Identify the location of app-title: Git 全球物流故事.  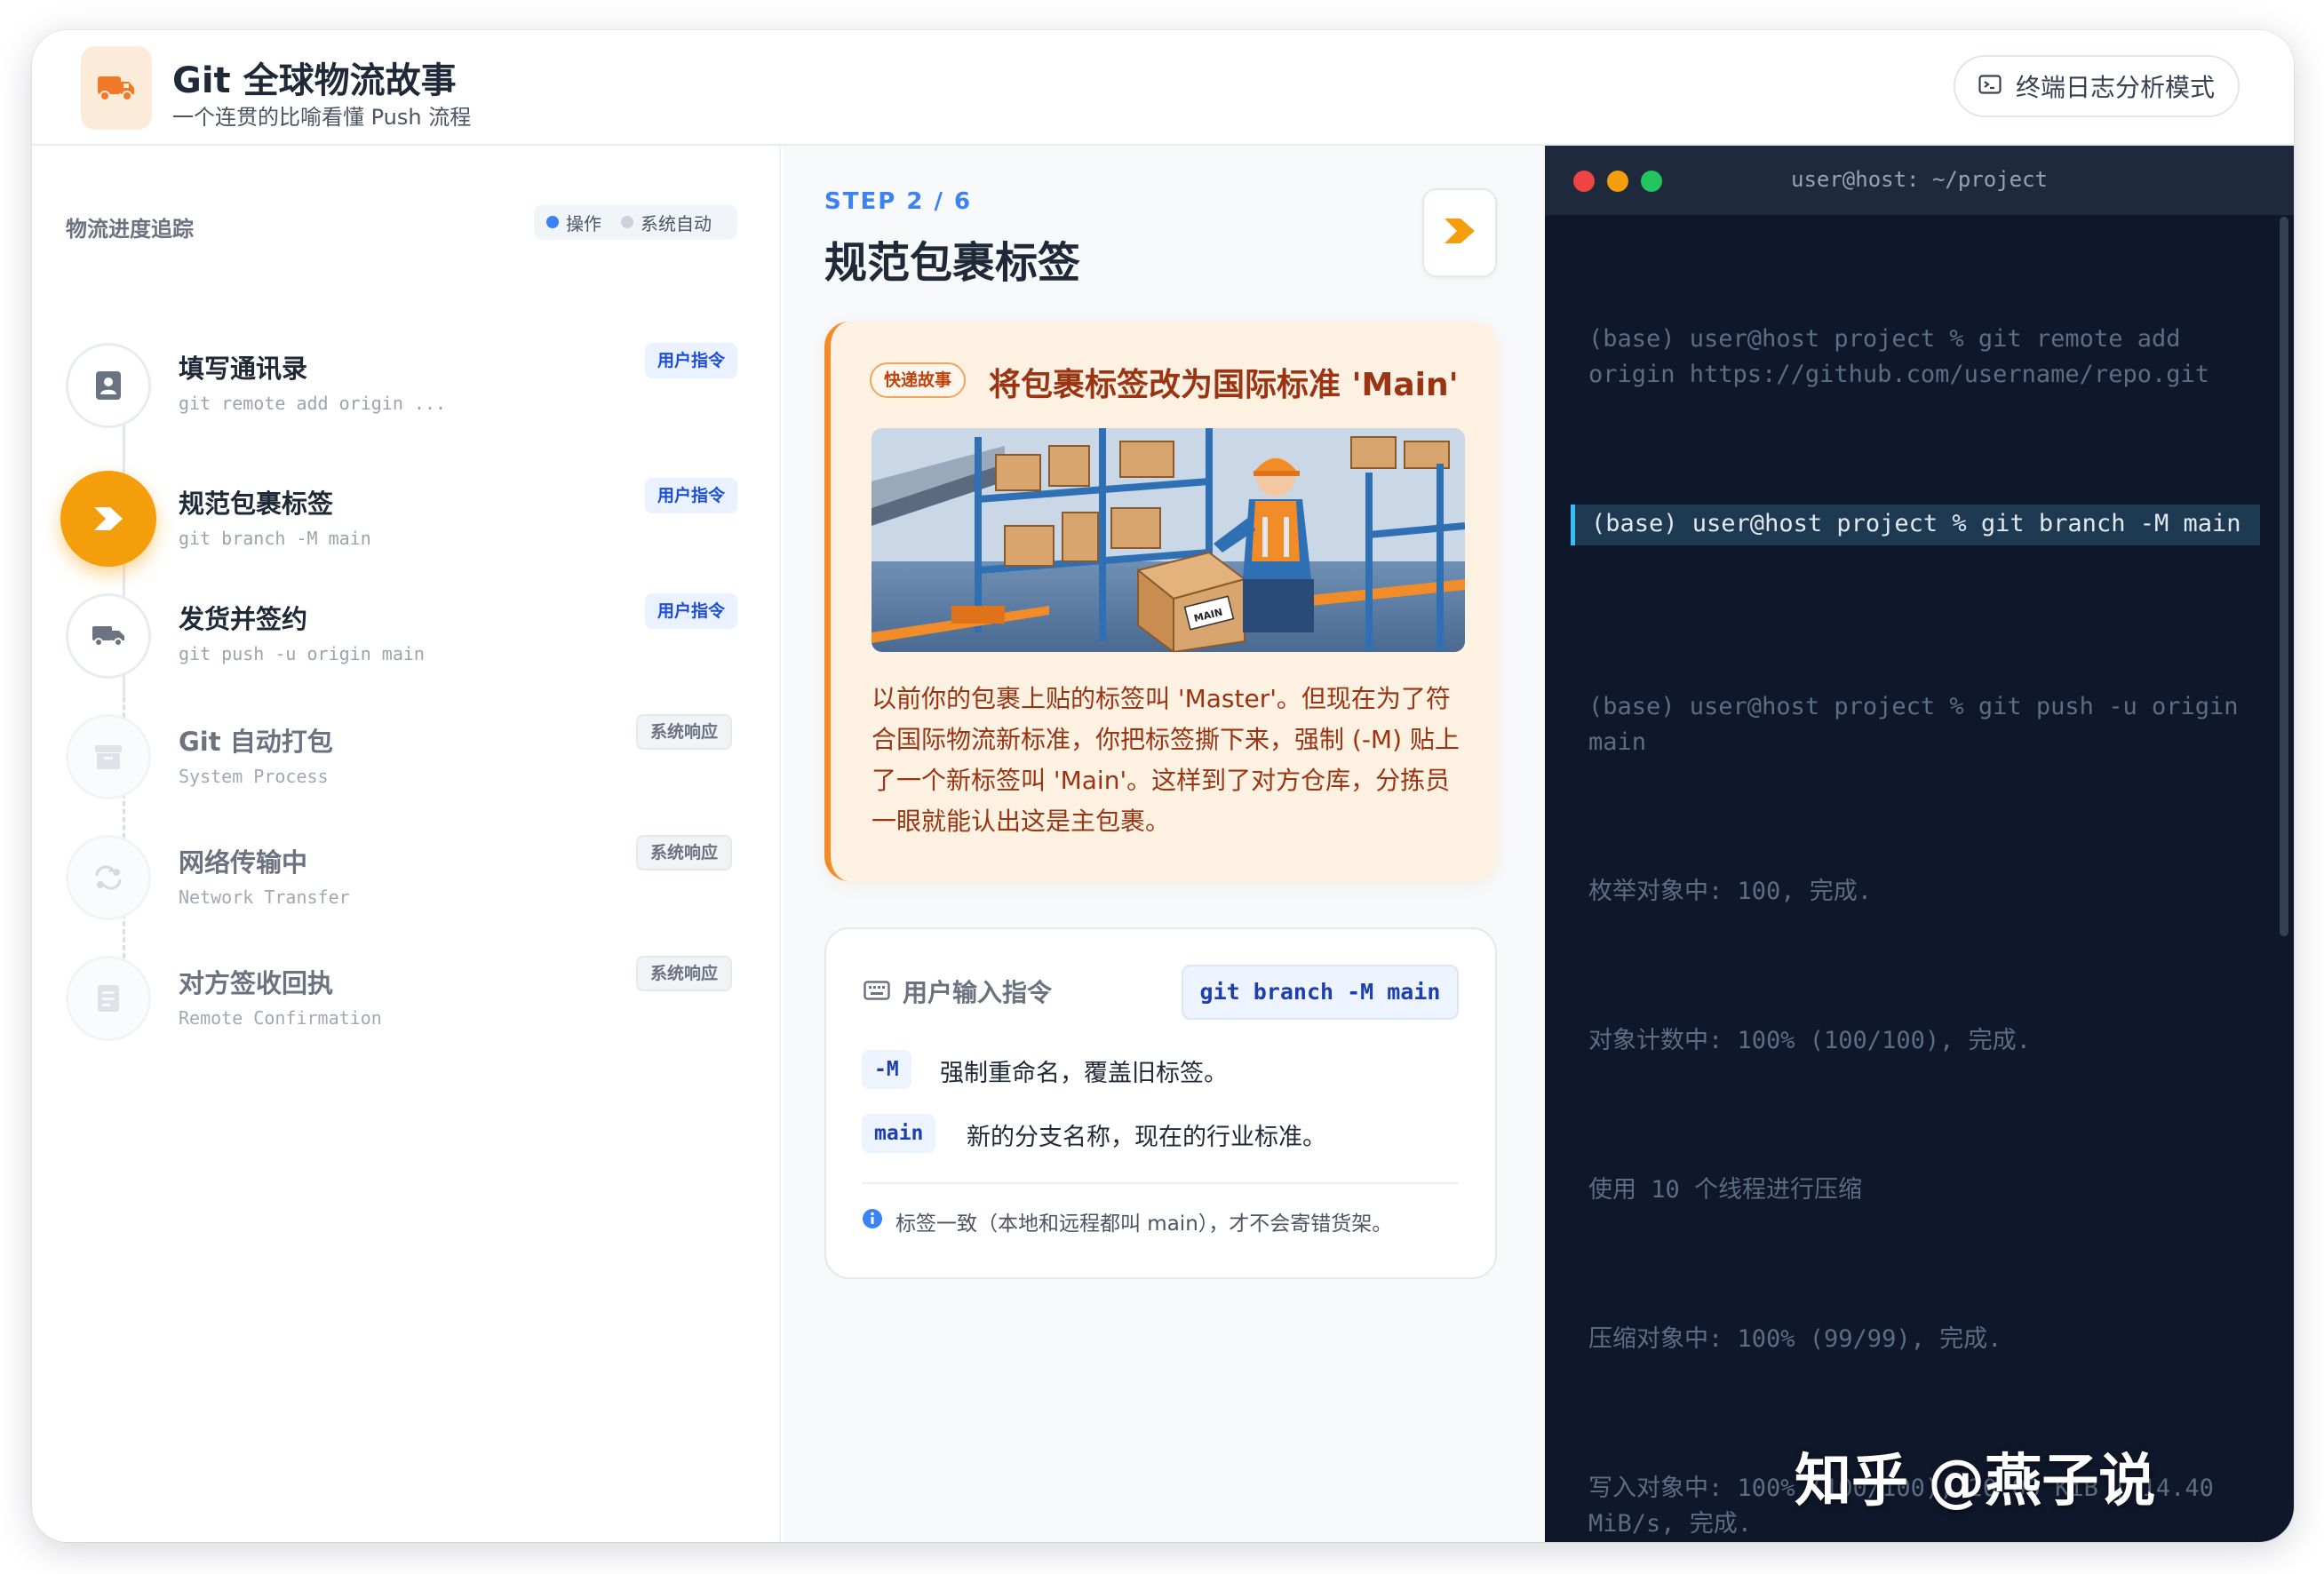
(314, 80).